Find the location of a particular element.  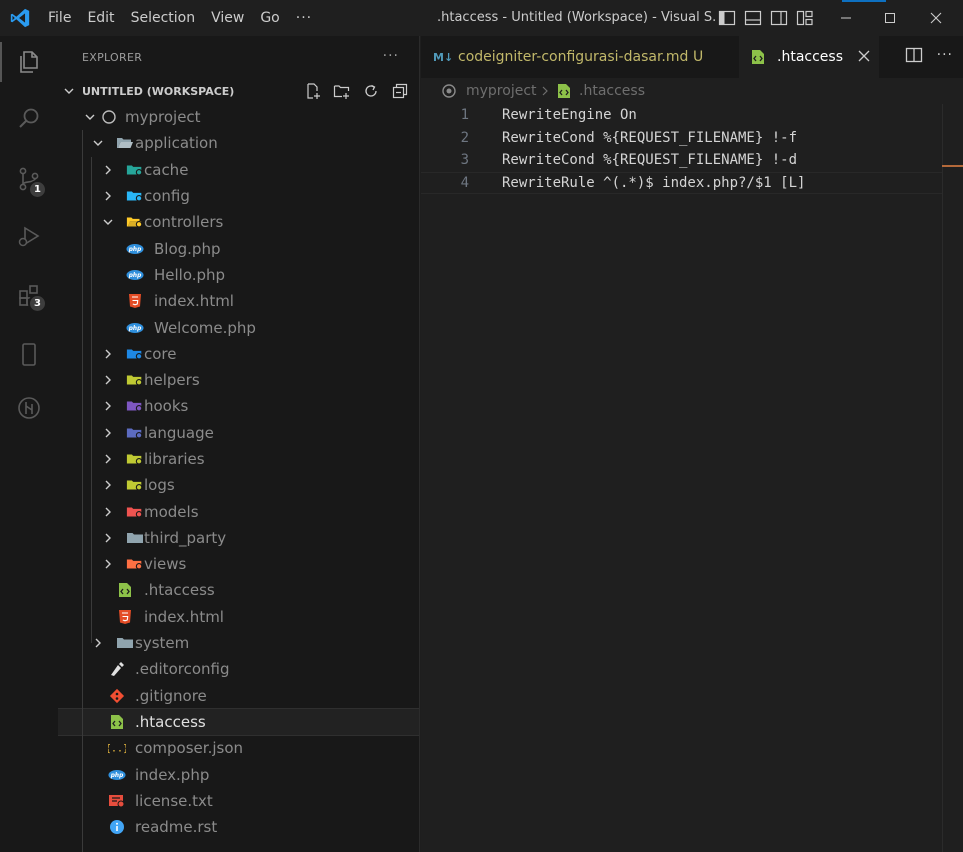

menu-file: File is located at coordinates (59, 18).